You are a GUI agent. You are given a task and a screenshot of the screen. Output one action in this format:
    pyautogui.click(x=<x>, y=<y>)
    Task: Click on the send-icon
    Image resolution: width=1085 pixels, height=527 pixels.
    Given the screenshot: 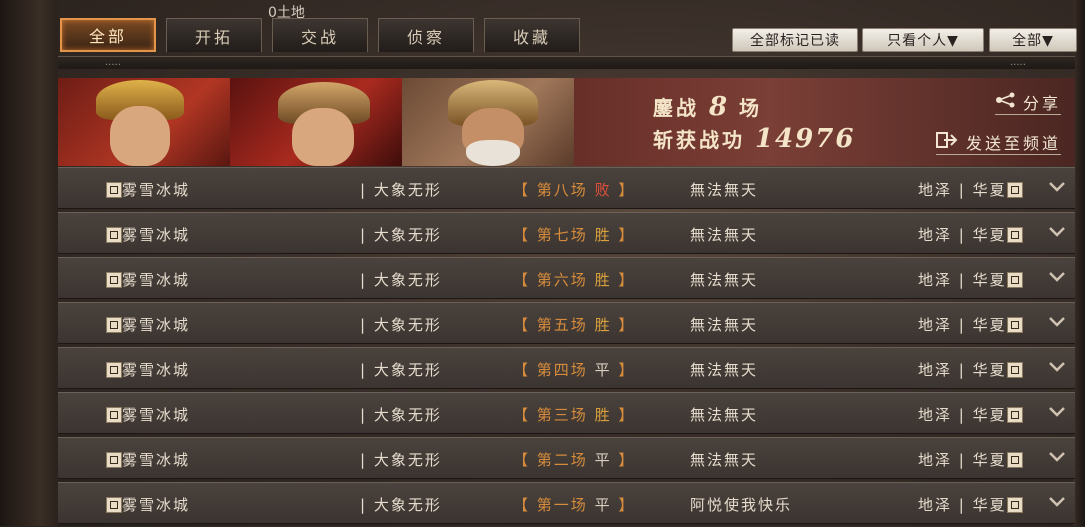 What is the action you would take?
    pyautogui.click(x=946, y=142)
    